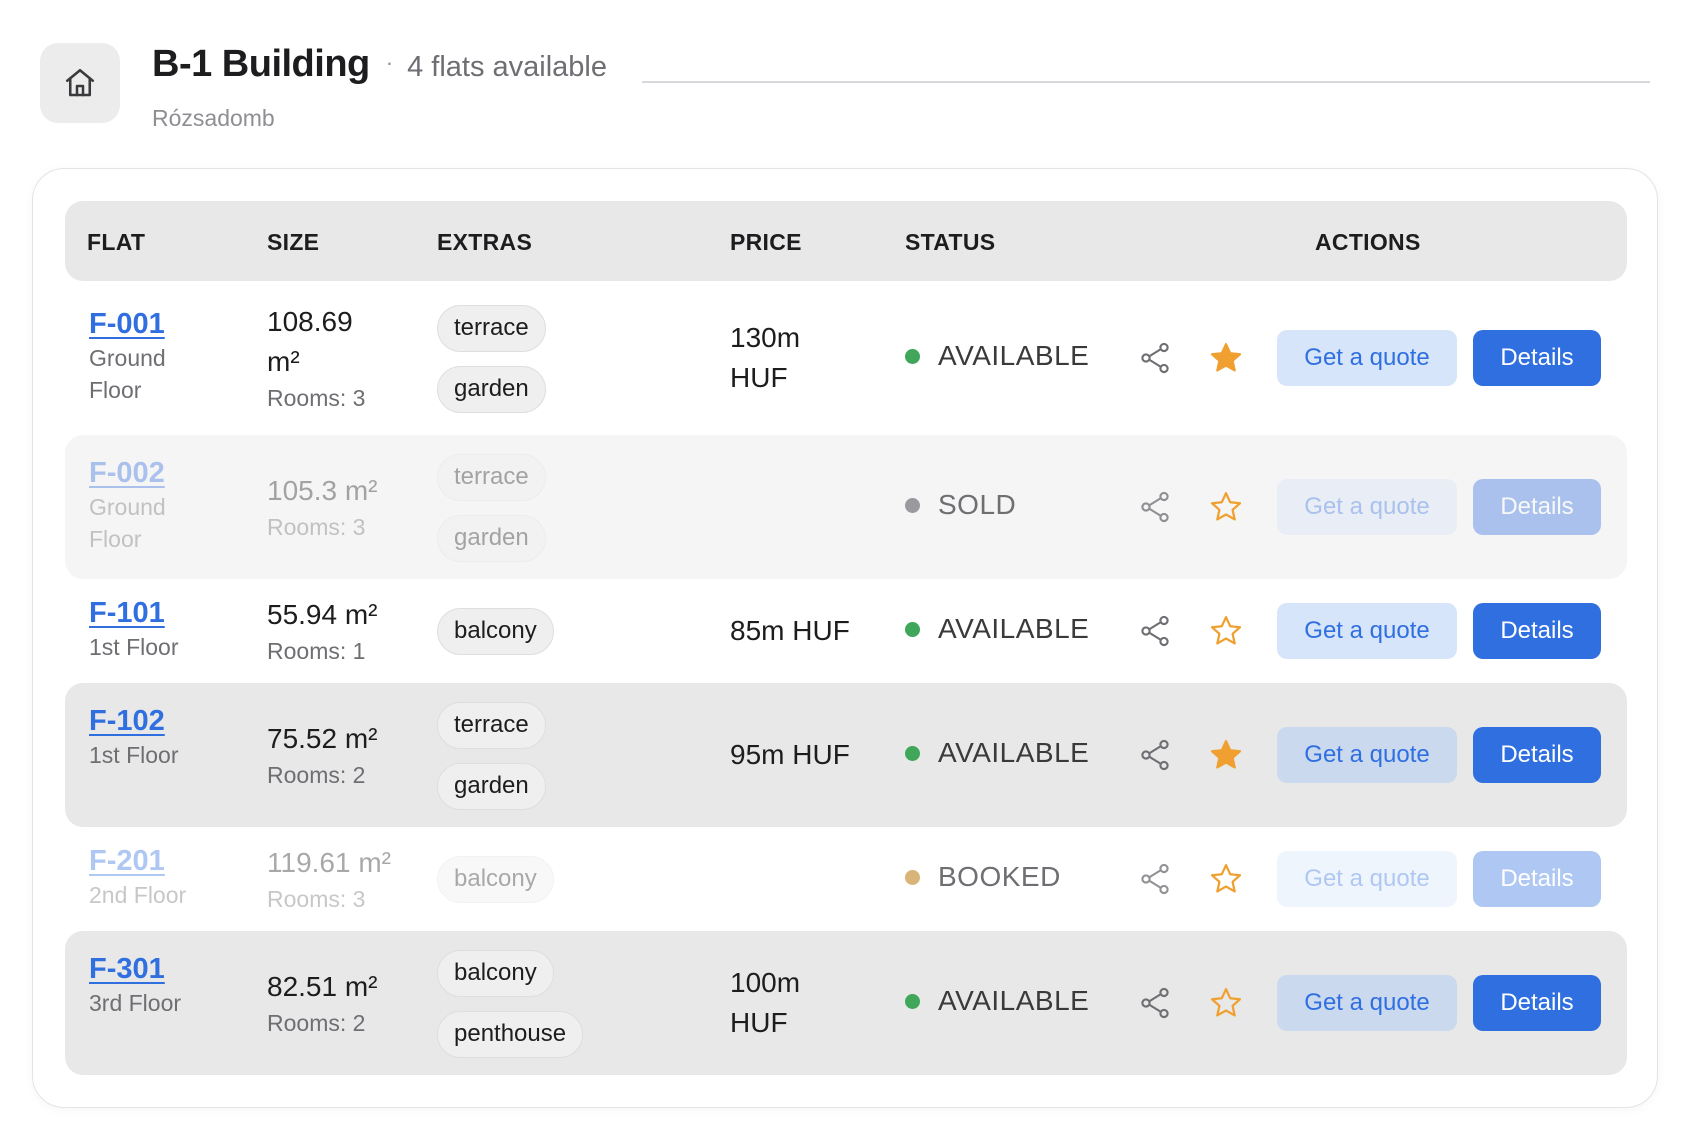 The height and width of the screenshot is (1140, 1694). Describe the element at coordinates (765, 357) in the screenshot. I see `price-value: 130m HUF` at that location.